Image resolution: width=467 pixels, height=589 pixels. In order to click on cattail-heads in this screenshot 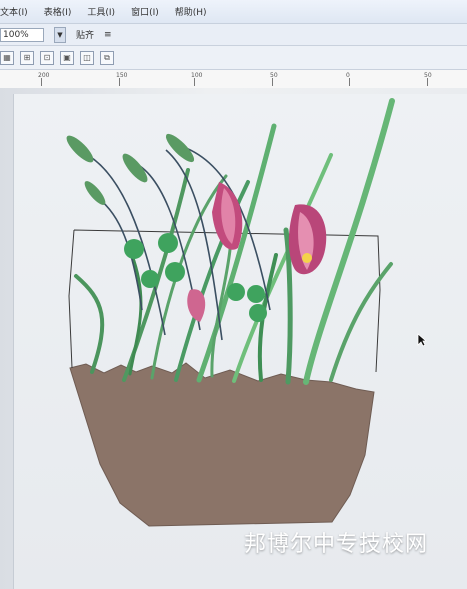, I will do `click(130, 169)`.